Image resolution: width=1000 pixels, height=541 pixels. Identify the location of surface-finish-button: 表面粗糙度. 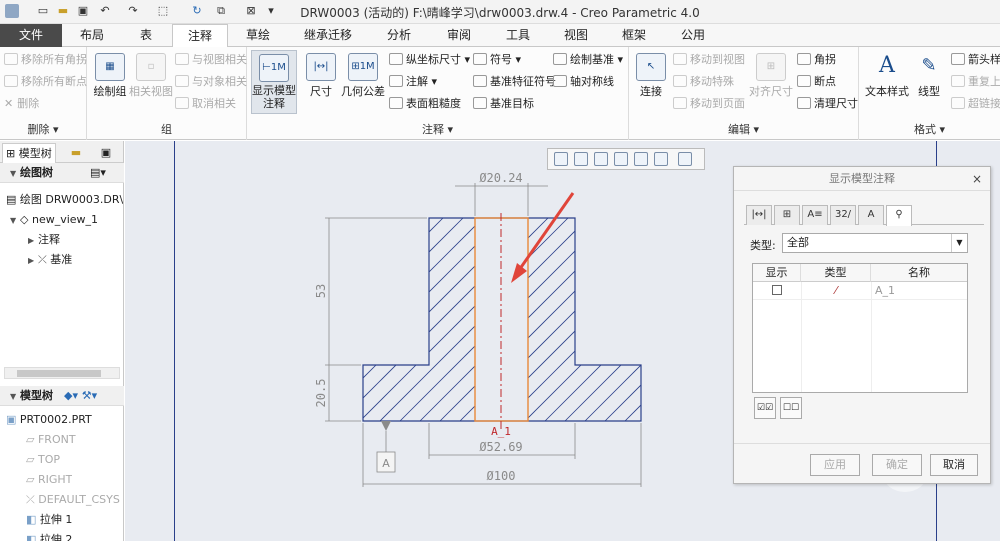
(425, 104).